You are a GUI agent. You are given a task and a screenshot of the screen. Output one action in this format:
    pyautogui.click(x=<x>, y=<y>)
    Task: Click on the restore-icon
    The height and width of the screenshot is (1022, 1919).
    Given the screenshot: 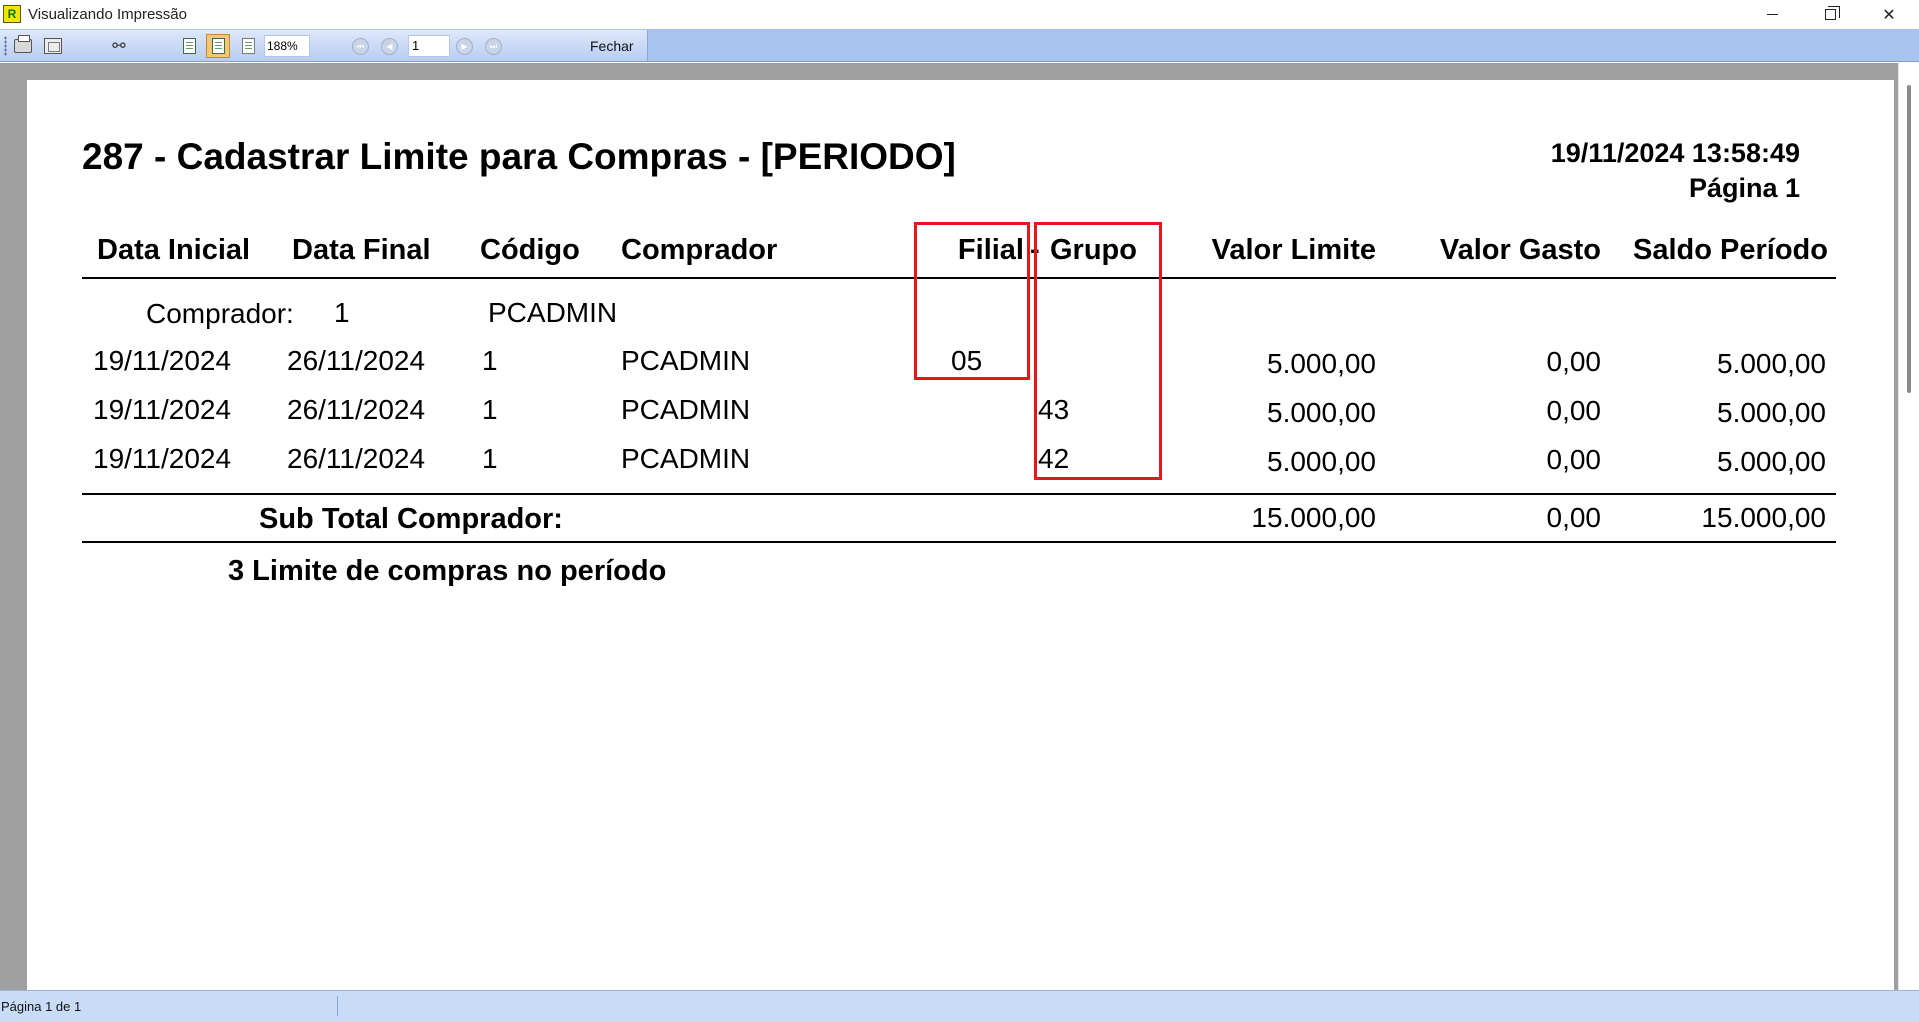 What is the action you would take?
    pyautogui.click(x=1832, y=13)
    